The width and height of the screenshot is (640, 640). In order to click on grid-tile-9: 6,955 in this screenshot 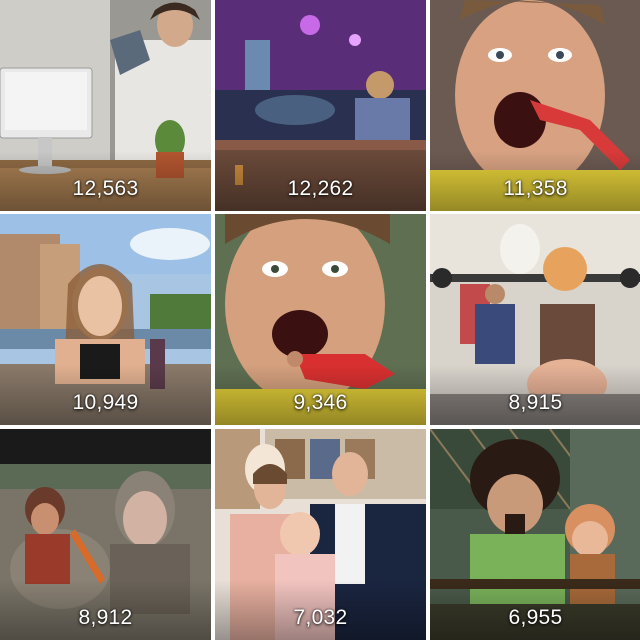, I will do `click(535, 534)`.